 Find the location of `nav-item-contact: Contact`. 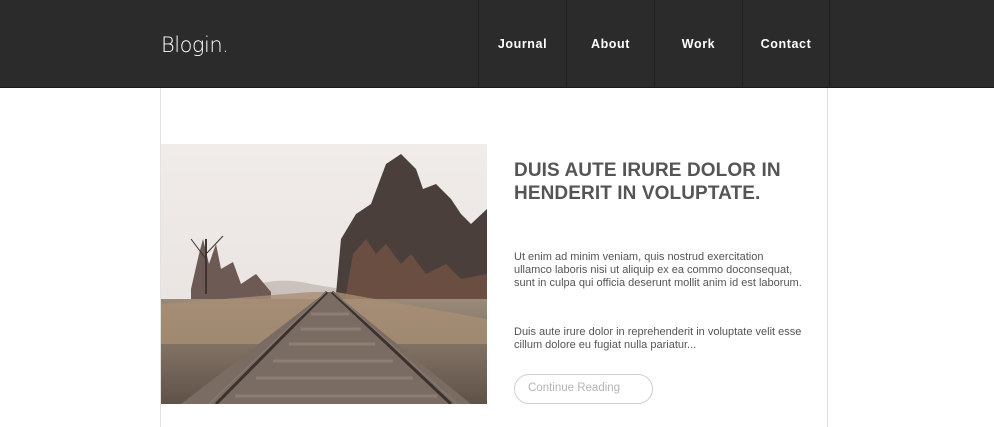

nav-item-contact: Contact is located at coordinates (786, 44).